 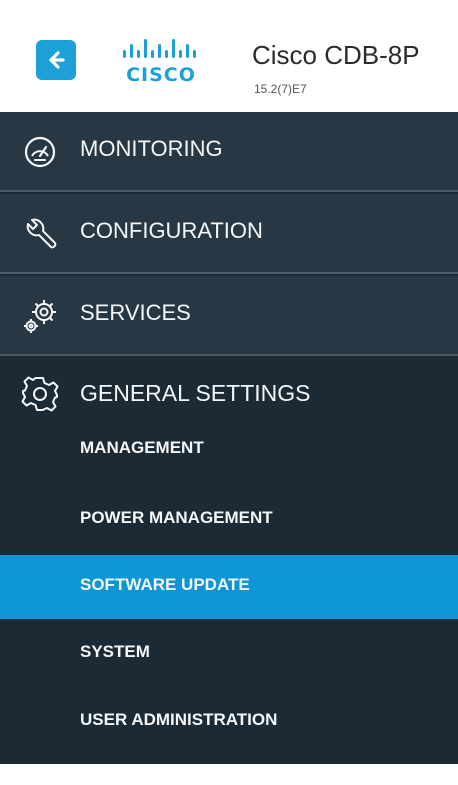 What do you see at coordinates (229, 152) in the screenshot?
I see `menu-item-monitoring: MONITORING` at bounding box center [229, 152].